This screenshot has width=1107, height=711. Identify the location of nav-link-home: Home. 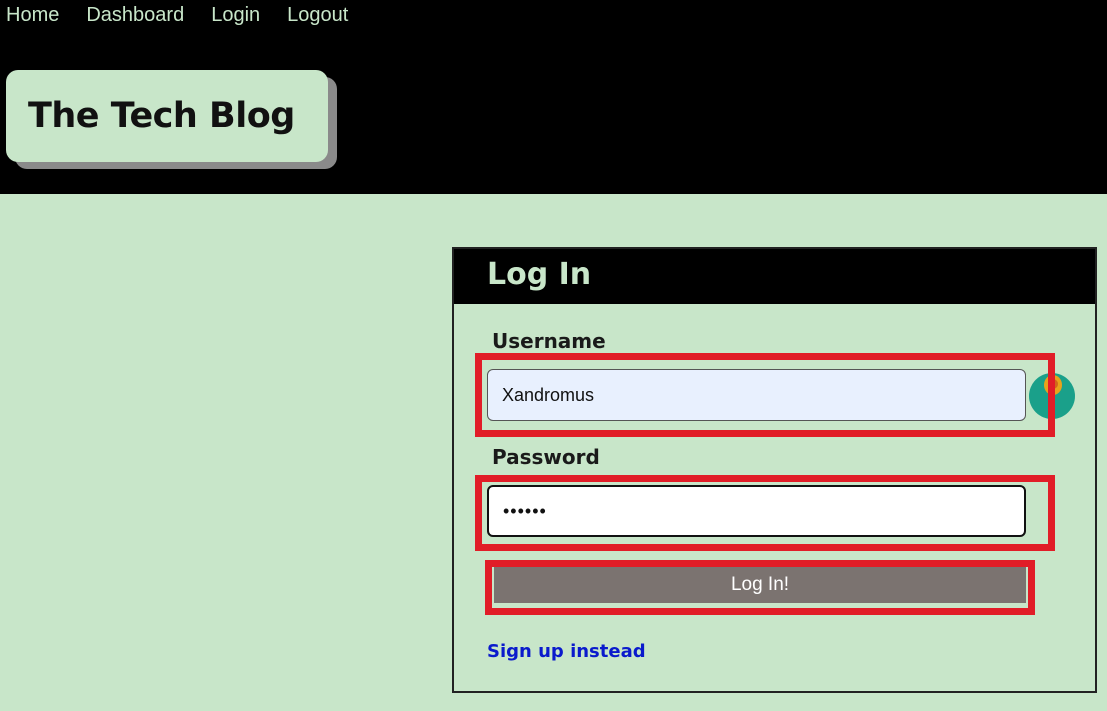
(32, 15).